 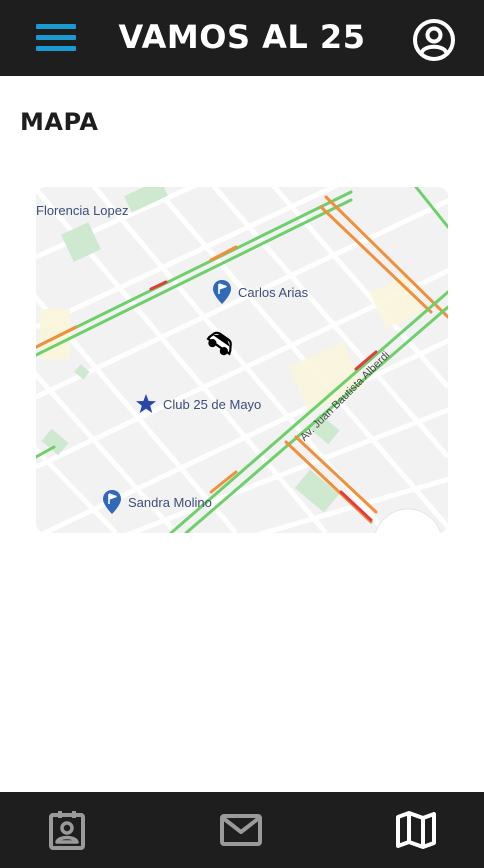 I want to click on contact-card-icon, so click(x=67, y=830).